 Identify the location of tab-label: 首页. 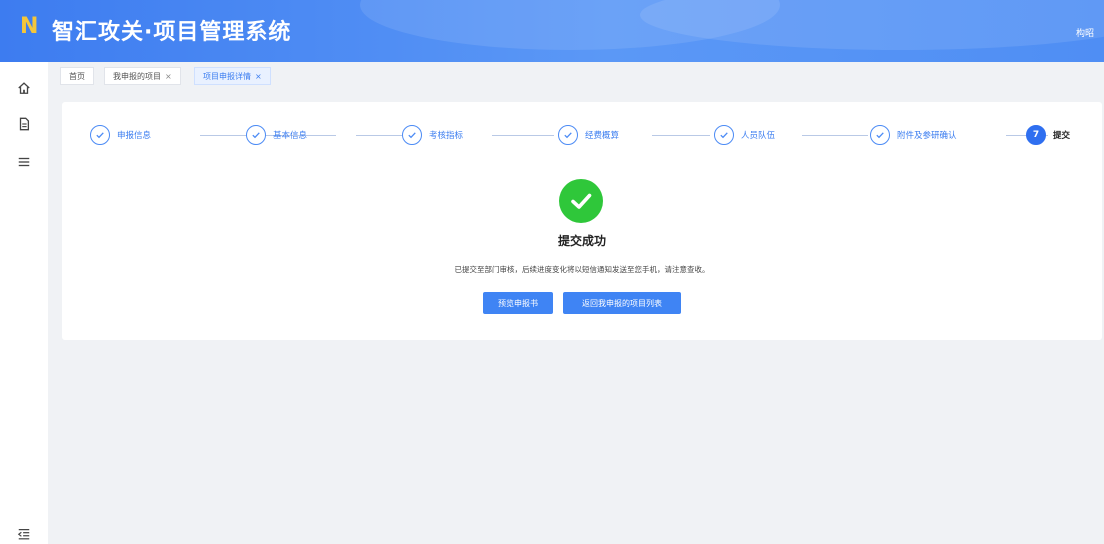
(77, 76).